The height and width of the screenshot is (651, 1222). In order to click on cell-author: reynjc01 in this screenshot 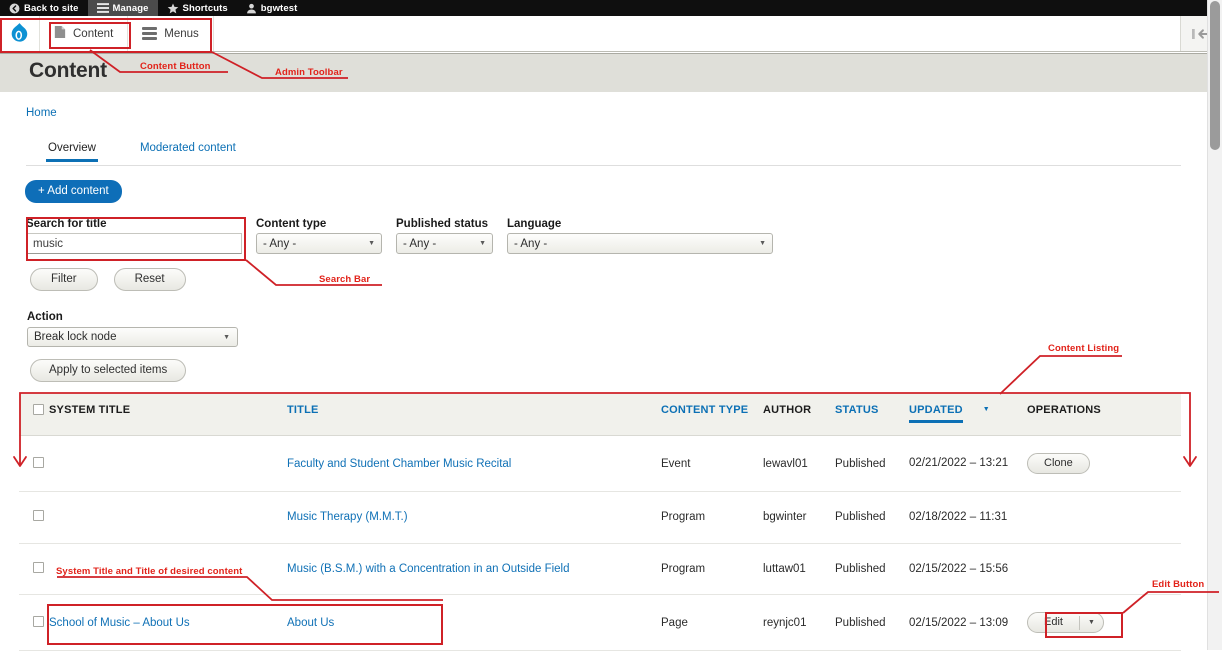, I will do `click(799, 622)`.